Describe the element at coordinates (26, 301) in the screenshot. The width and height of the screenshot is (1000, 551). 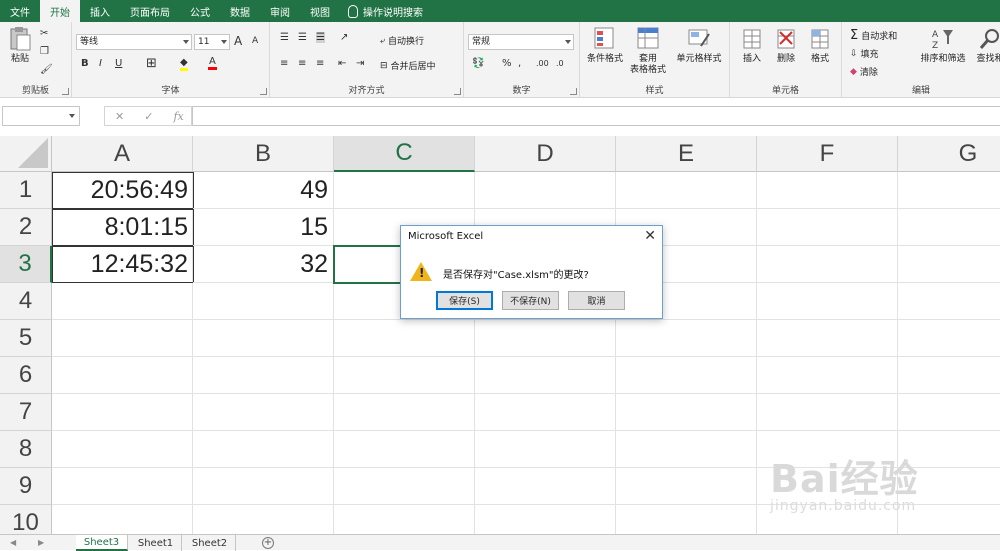
I see `row-header-4: 4` at that location.